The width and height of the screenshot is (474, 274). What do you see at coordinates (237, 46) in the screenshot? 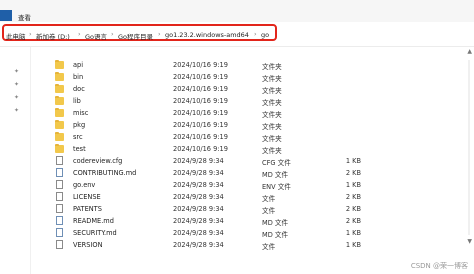
I see `divider` at bounding box center [237, 46].